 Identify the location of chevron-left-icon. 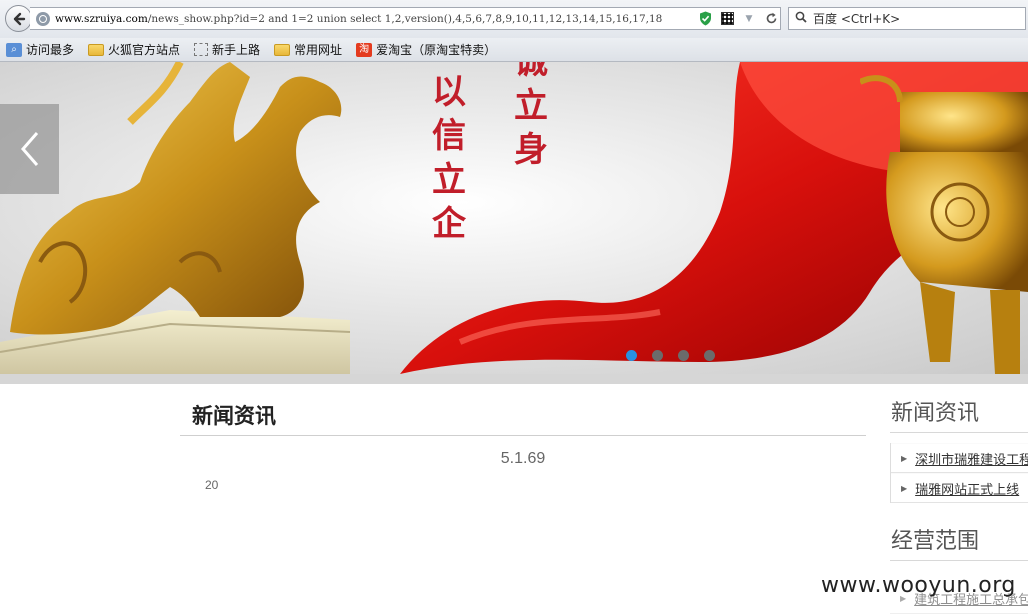
(29, 149).